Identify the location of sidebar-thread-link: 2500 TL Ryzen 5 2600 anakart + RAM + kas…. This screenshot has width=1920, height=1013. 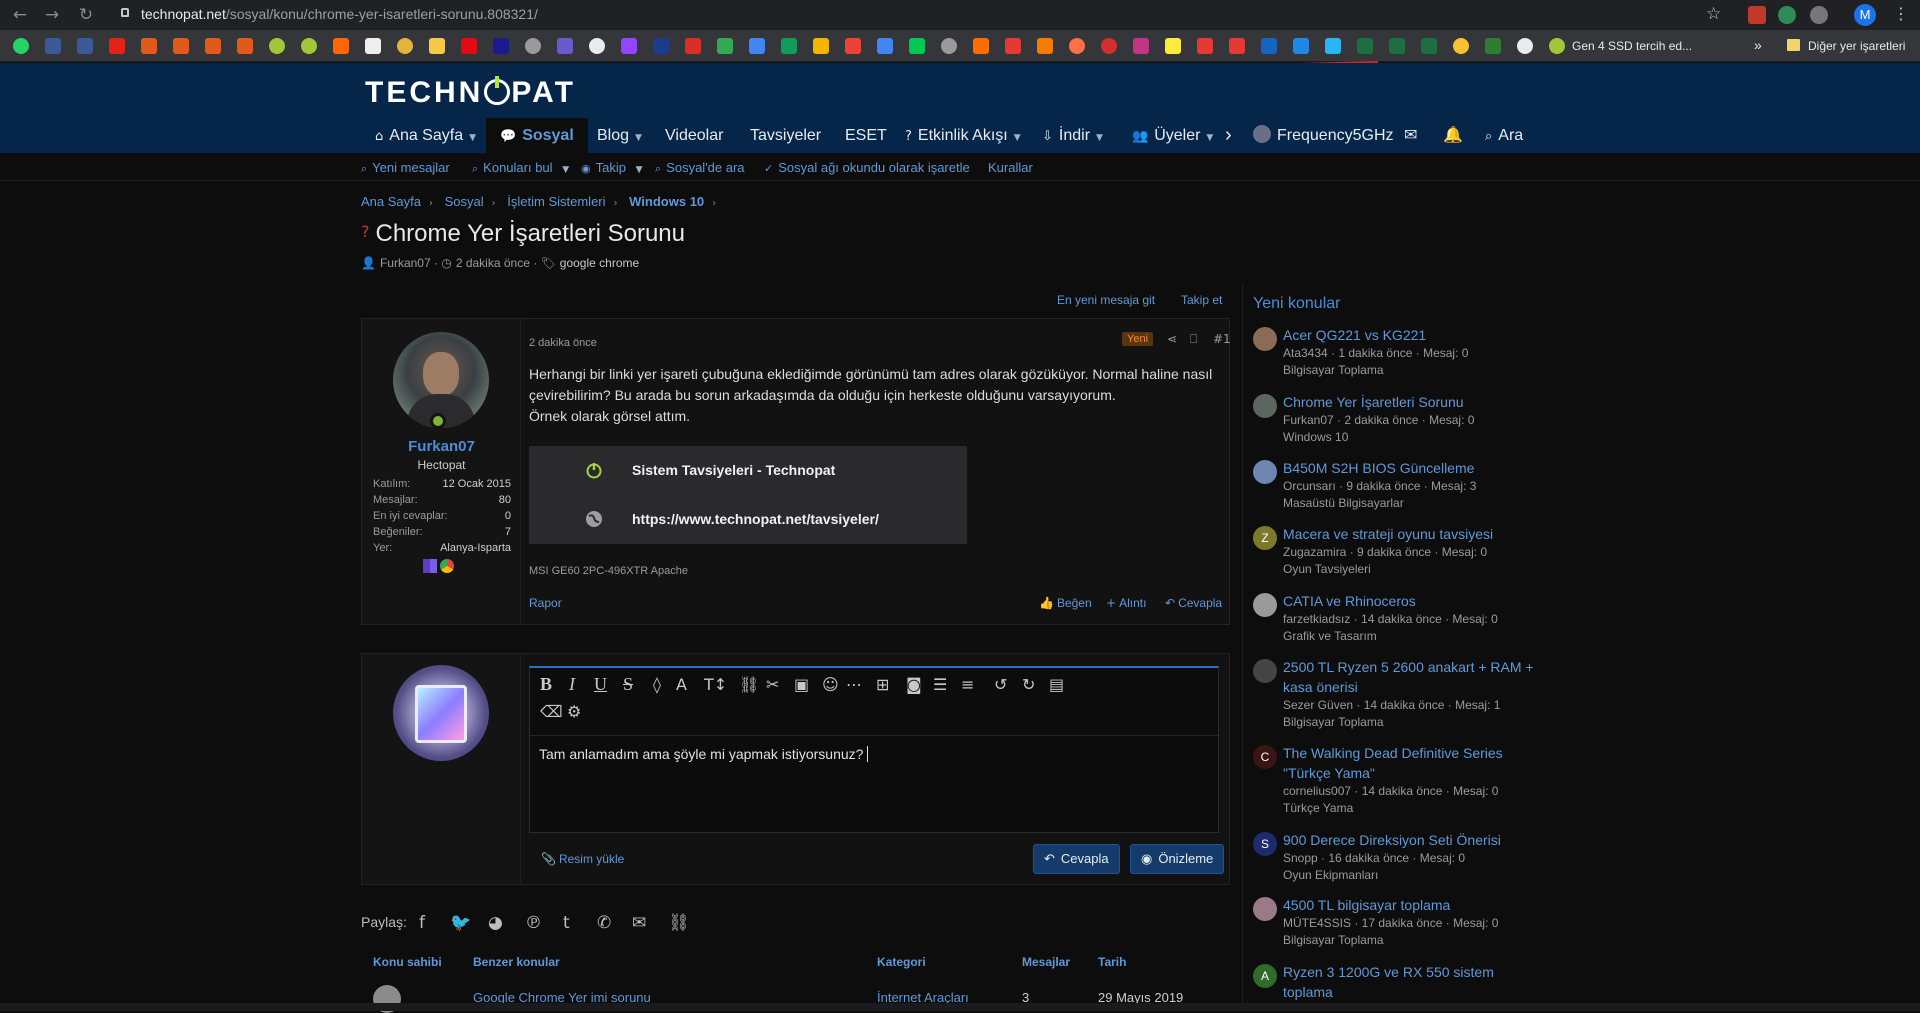
(1410, 677).